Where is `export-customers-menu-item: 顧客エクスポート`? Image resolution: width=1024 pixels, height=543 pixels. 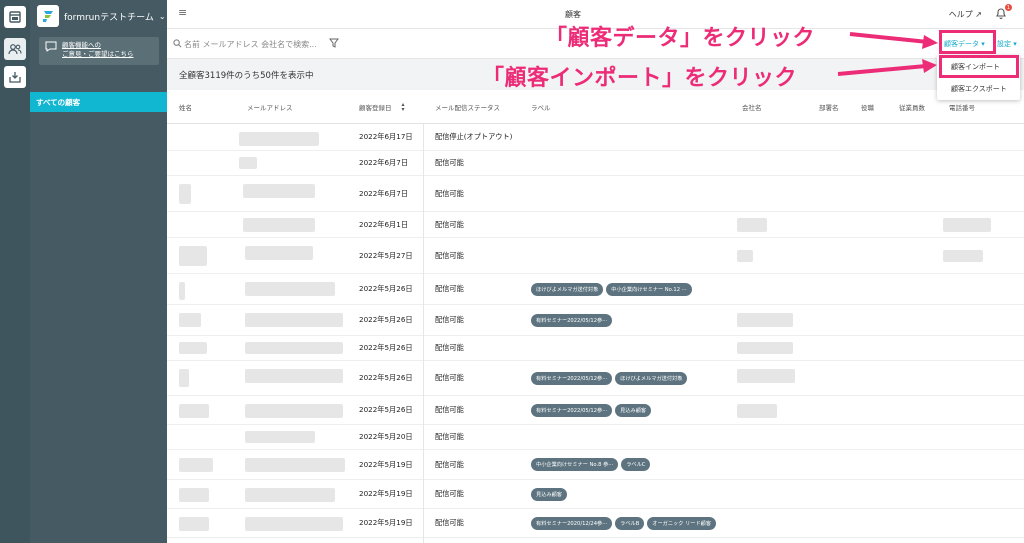 export-customers-menu-item: 顧客エクスポート is located at coordinates (979, 89).